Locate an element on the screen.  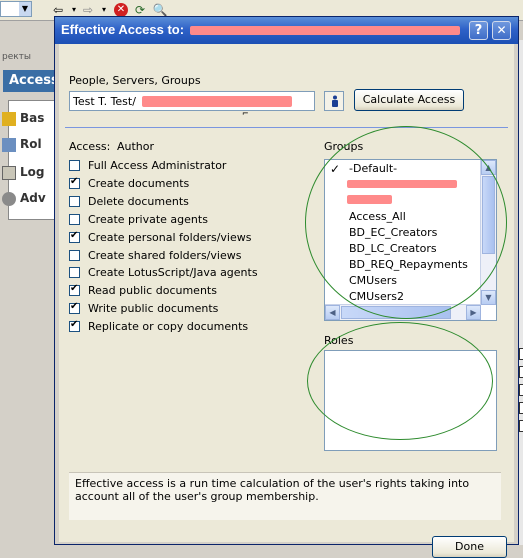
permission-label: Replicate or copy documents is located at coordinates (168, 327).